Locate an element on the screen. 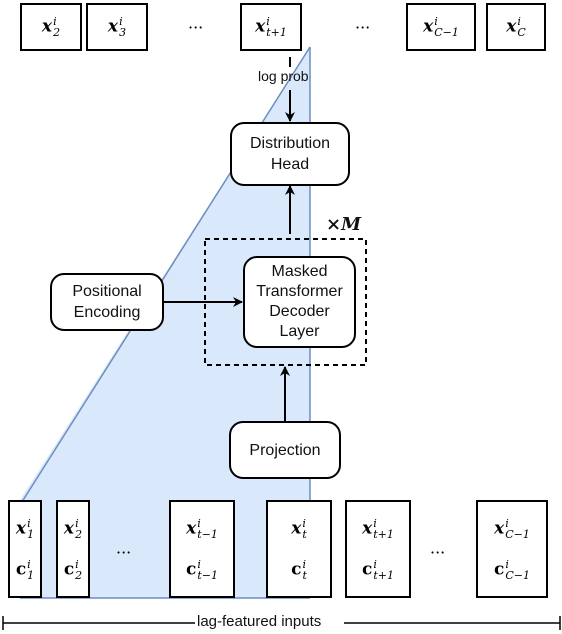 The image size is (562, 634). output-token-c-minus-1: x i C−1 is located at coordinates (441, 27).